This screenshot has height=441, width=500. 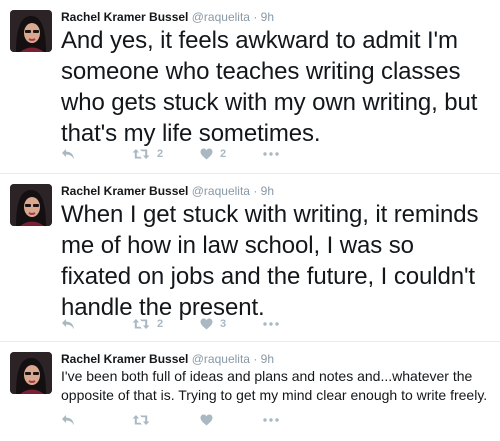 I want to click on like-button: 3, so click(x=213, y=324).